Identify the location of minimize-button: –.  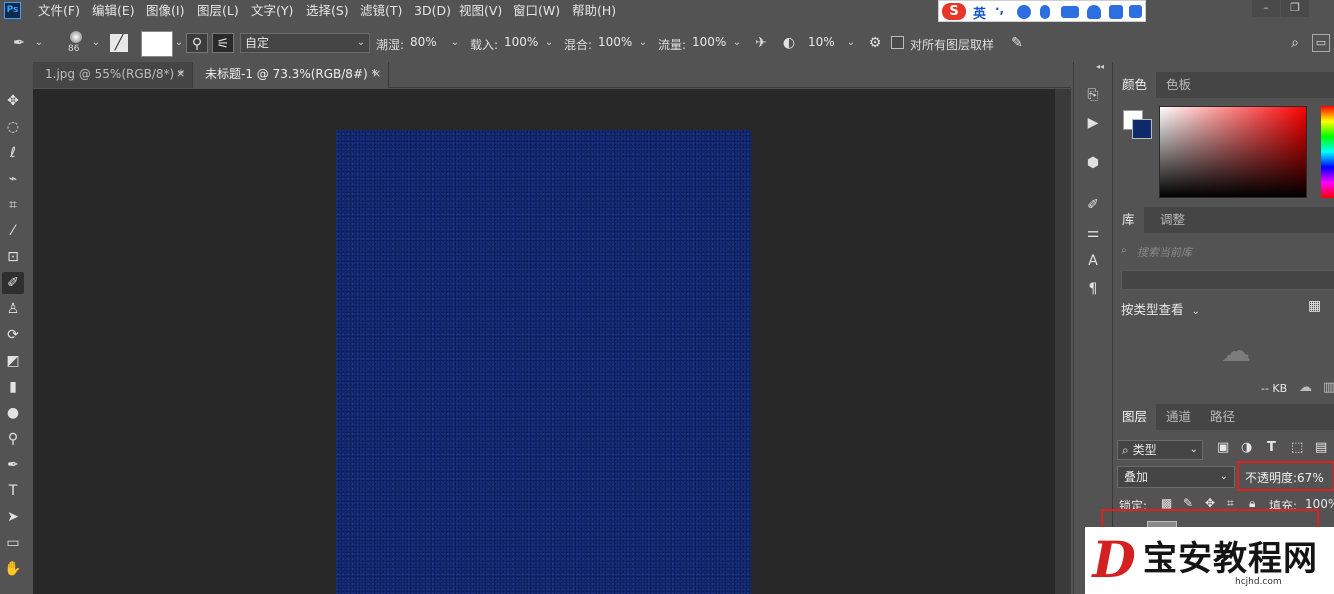
(1266, 8).